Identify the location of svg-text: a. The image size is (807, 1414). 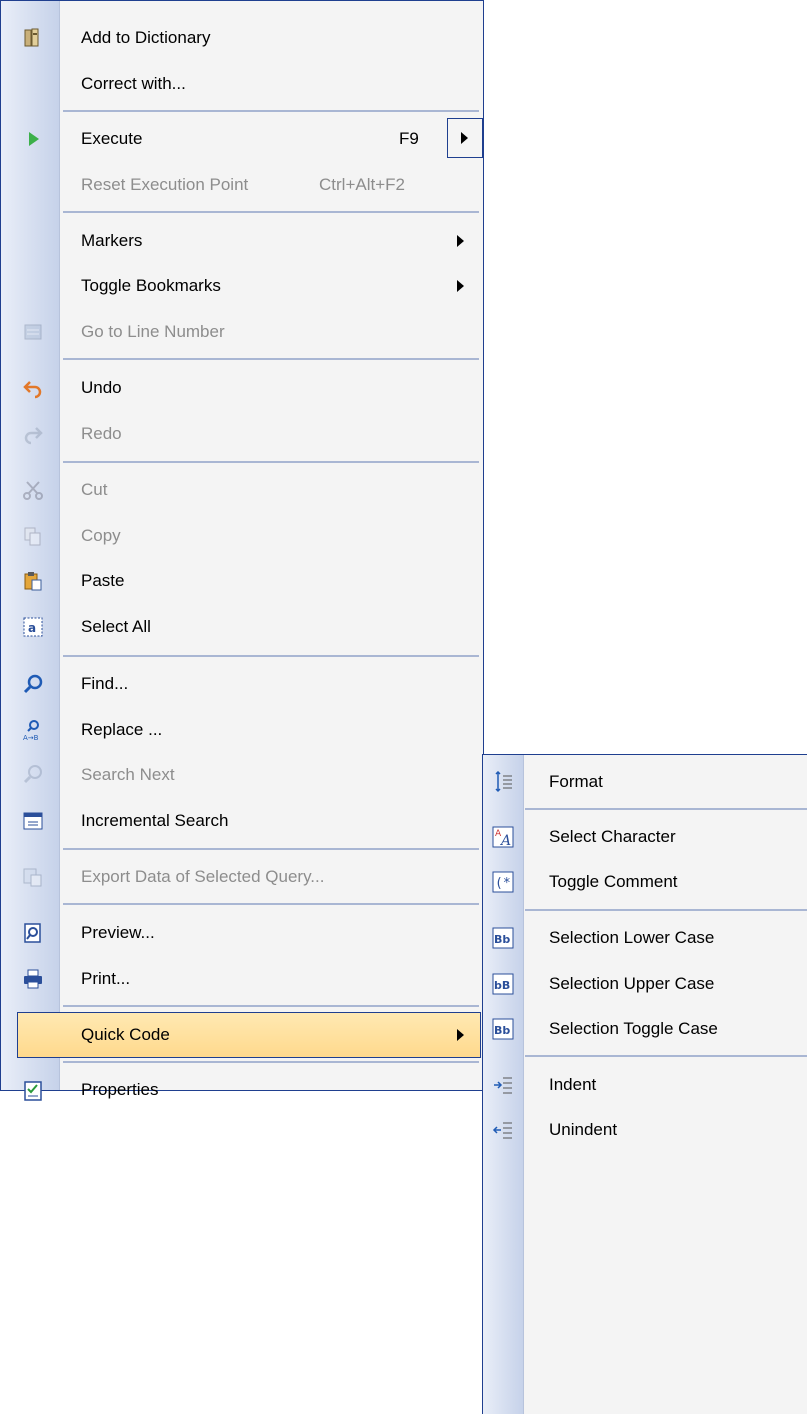
(32, 628).